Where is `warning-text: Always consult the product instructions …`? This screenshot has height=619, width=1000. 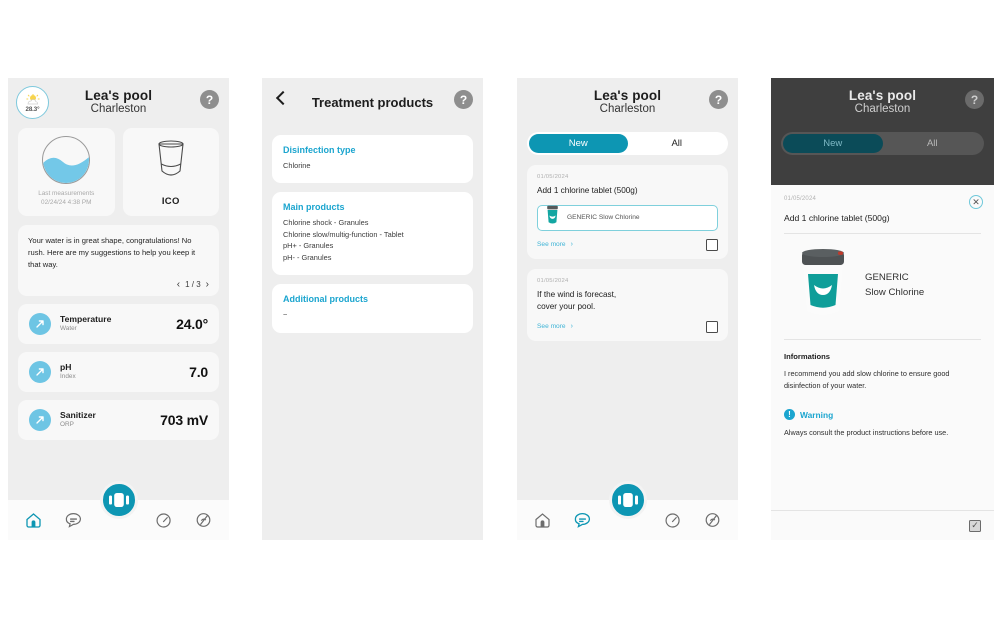
warning-text: Always consult the product instructions … is located at coordinates (866, 433).